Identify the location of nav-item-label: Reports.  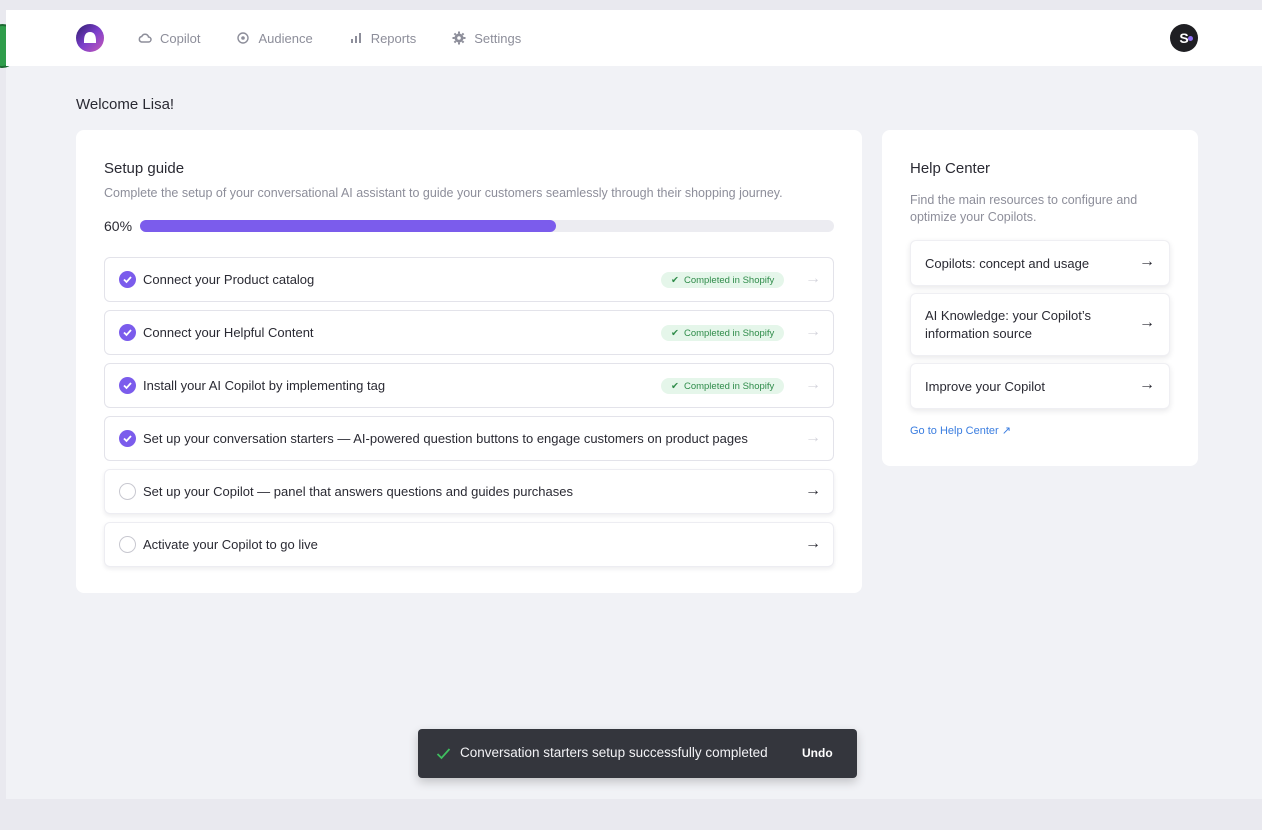
(393, 38).